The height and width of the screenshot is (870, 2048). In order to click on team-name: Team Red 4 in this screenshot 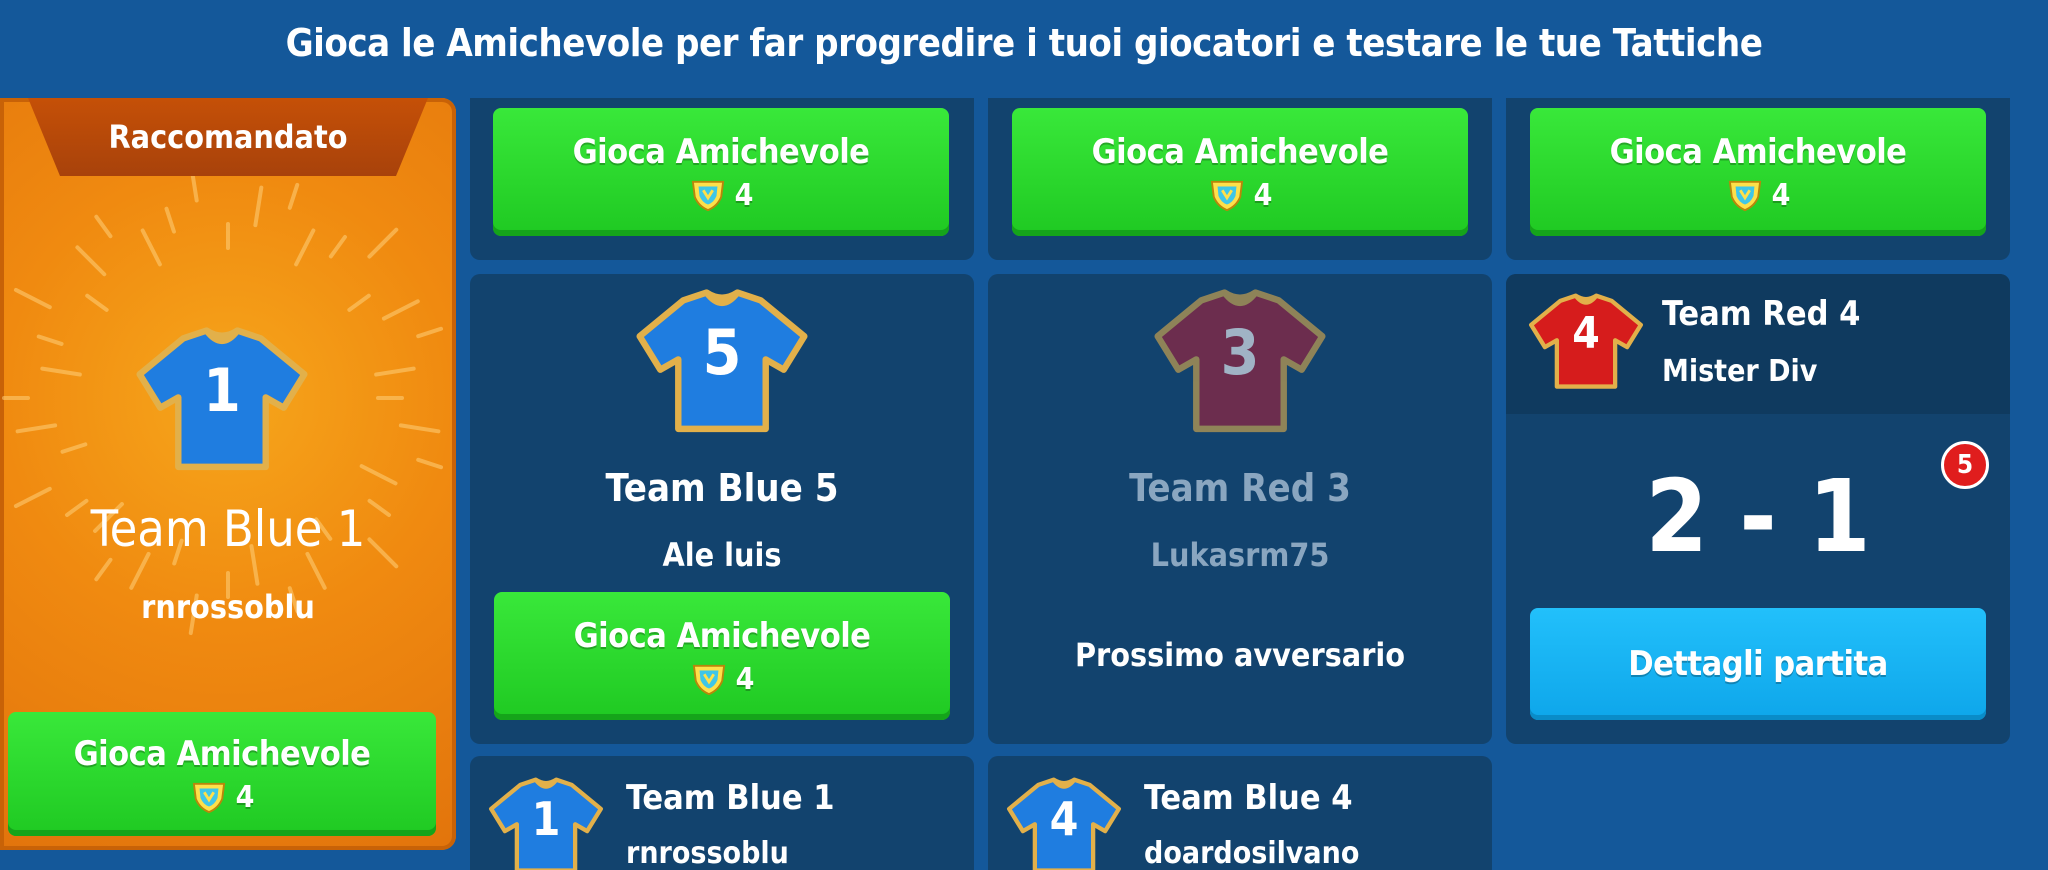, I will do `click(1761, 314)`.